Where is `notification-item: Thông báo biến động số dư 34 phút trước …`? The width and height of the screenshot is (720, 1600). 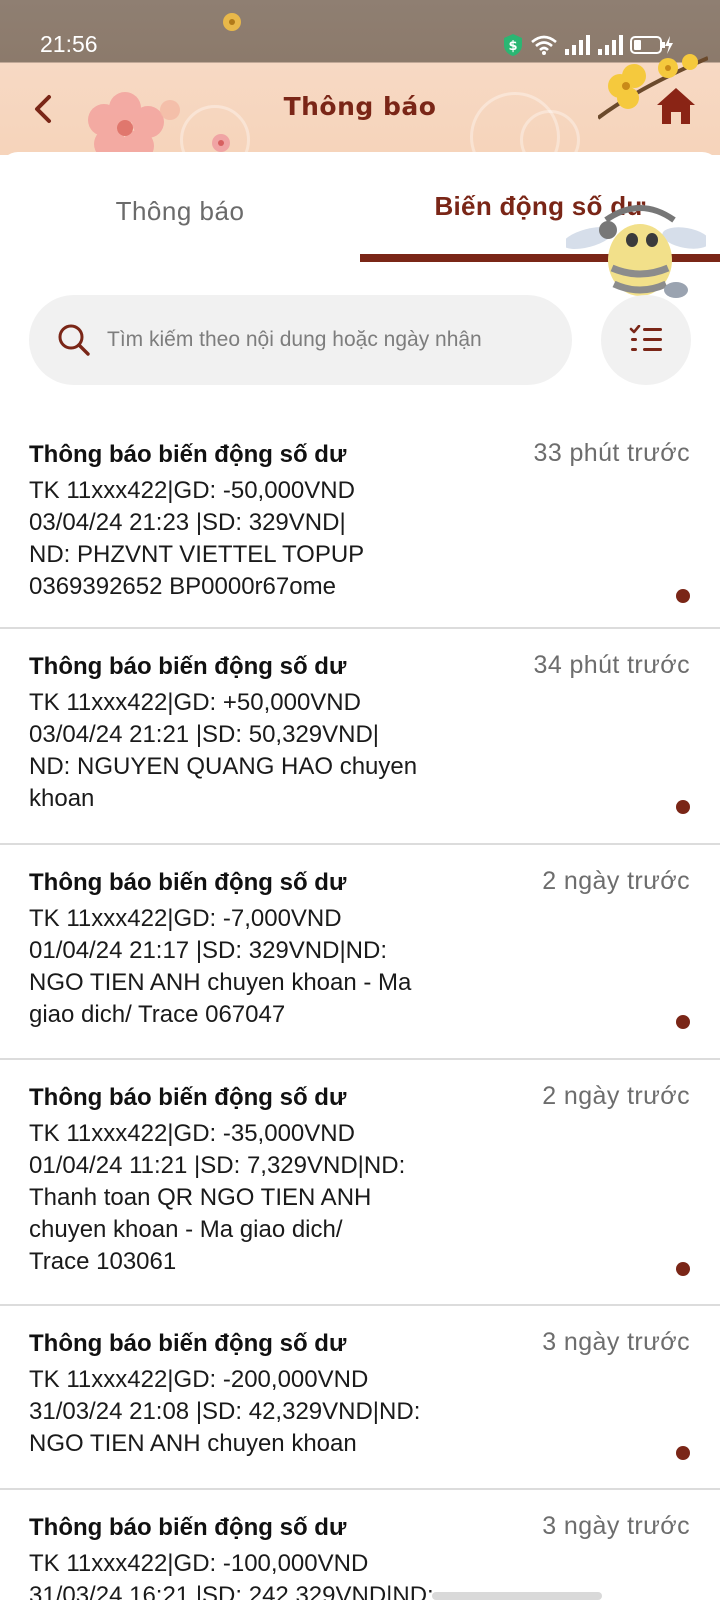
notification-item: Thông báo biến động số dư 34 phút trước … is located at coordinates (360, 737).